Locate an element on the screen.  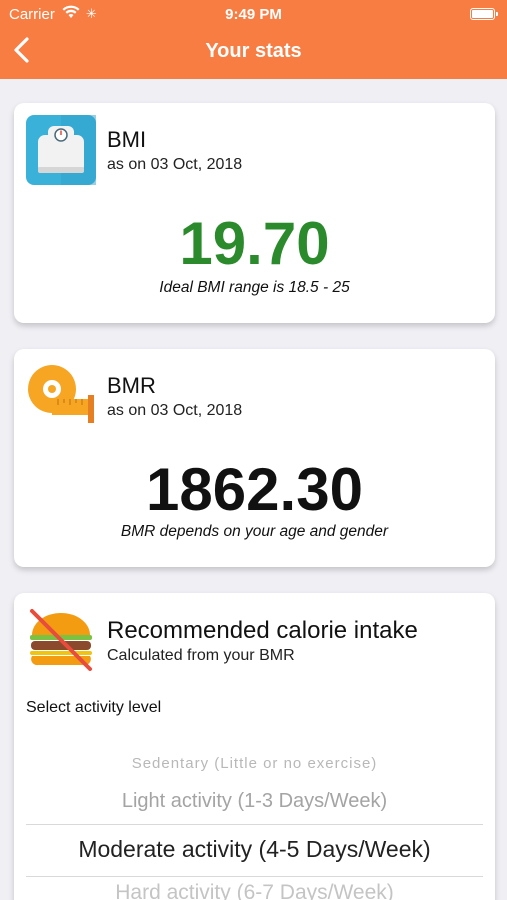
picker-option: Sedentary (Little or no exercise) is located at coordinates (254, 763).